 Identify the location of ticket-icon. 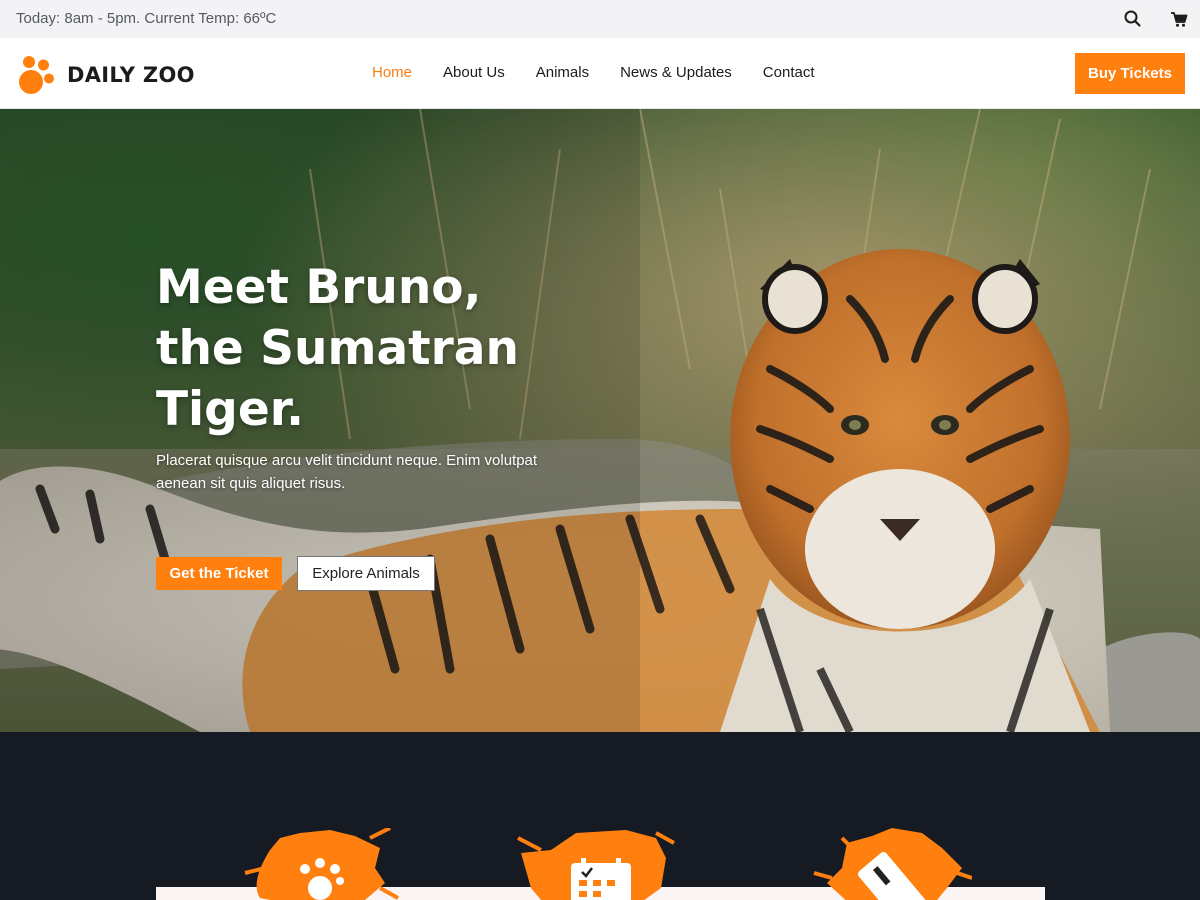
(892, 864).